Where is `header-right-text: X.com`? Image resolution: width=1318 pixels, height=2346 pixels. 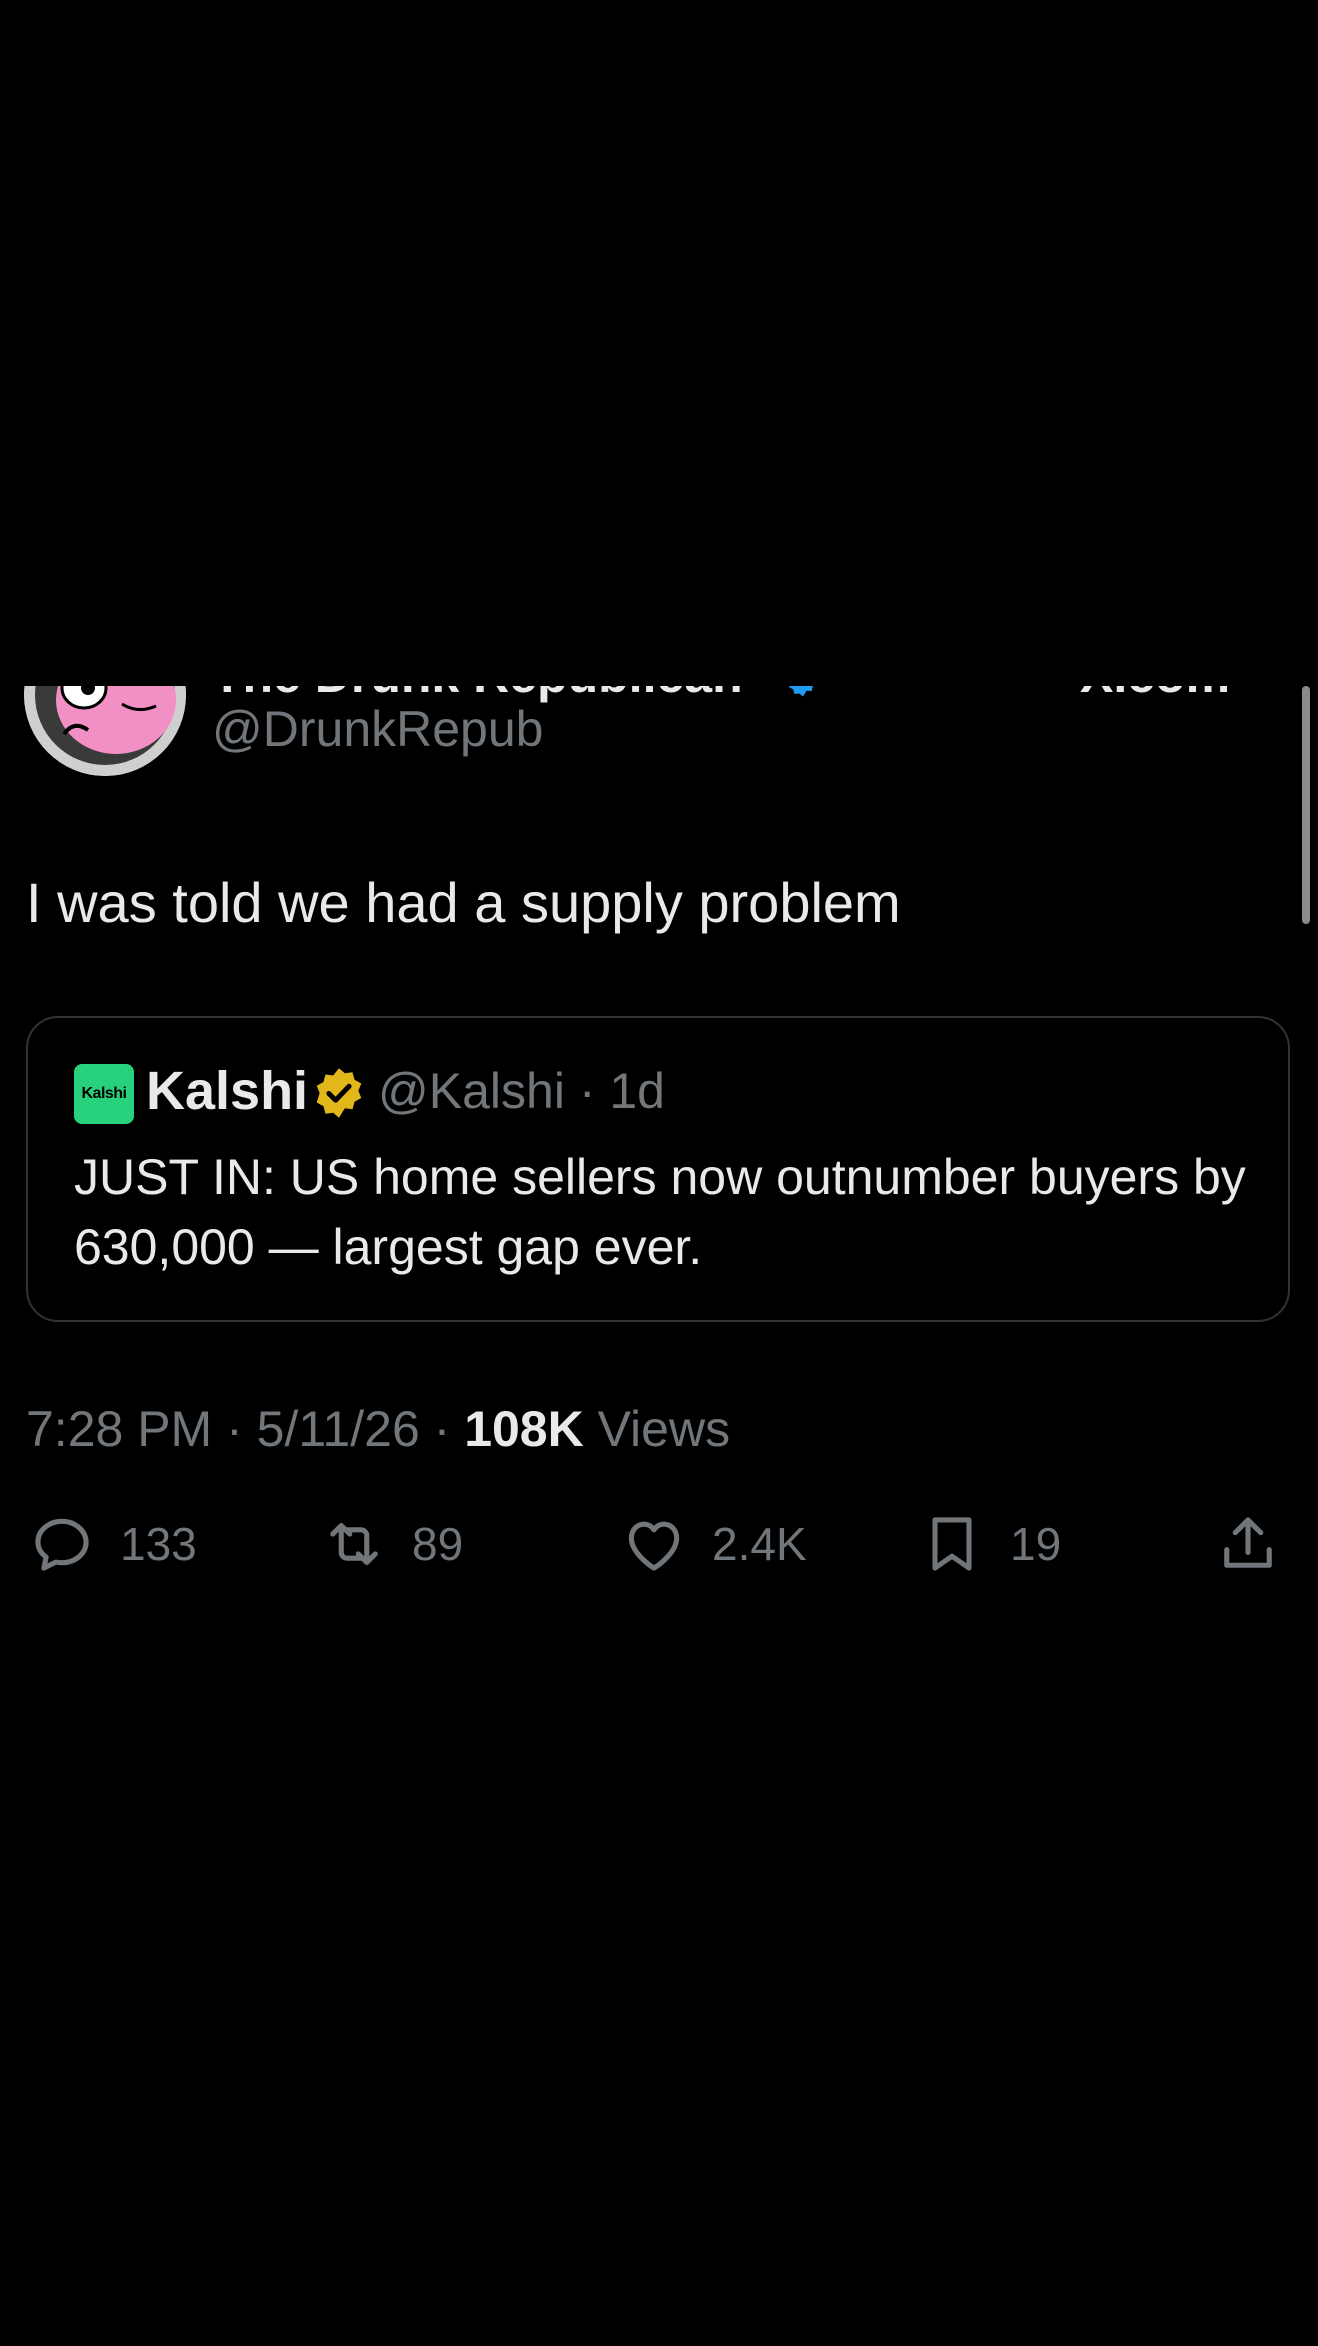
header-right-text: X.com is located at coordinates (1155, 695).